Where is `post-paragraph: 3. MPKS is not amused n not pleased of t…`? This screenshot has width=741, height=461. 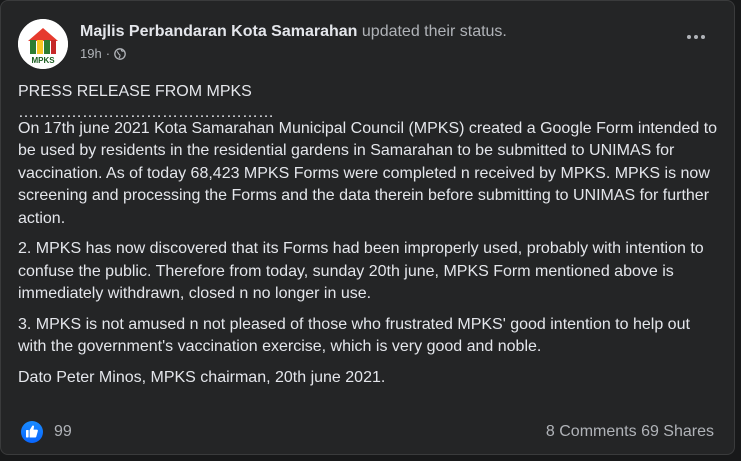
post-paragraph: 3. MPKS is not amused n not pleased of t… is located at coordinates (354, 335).